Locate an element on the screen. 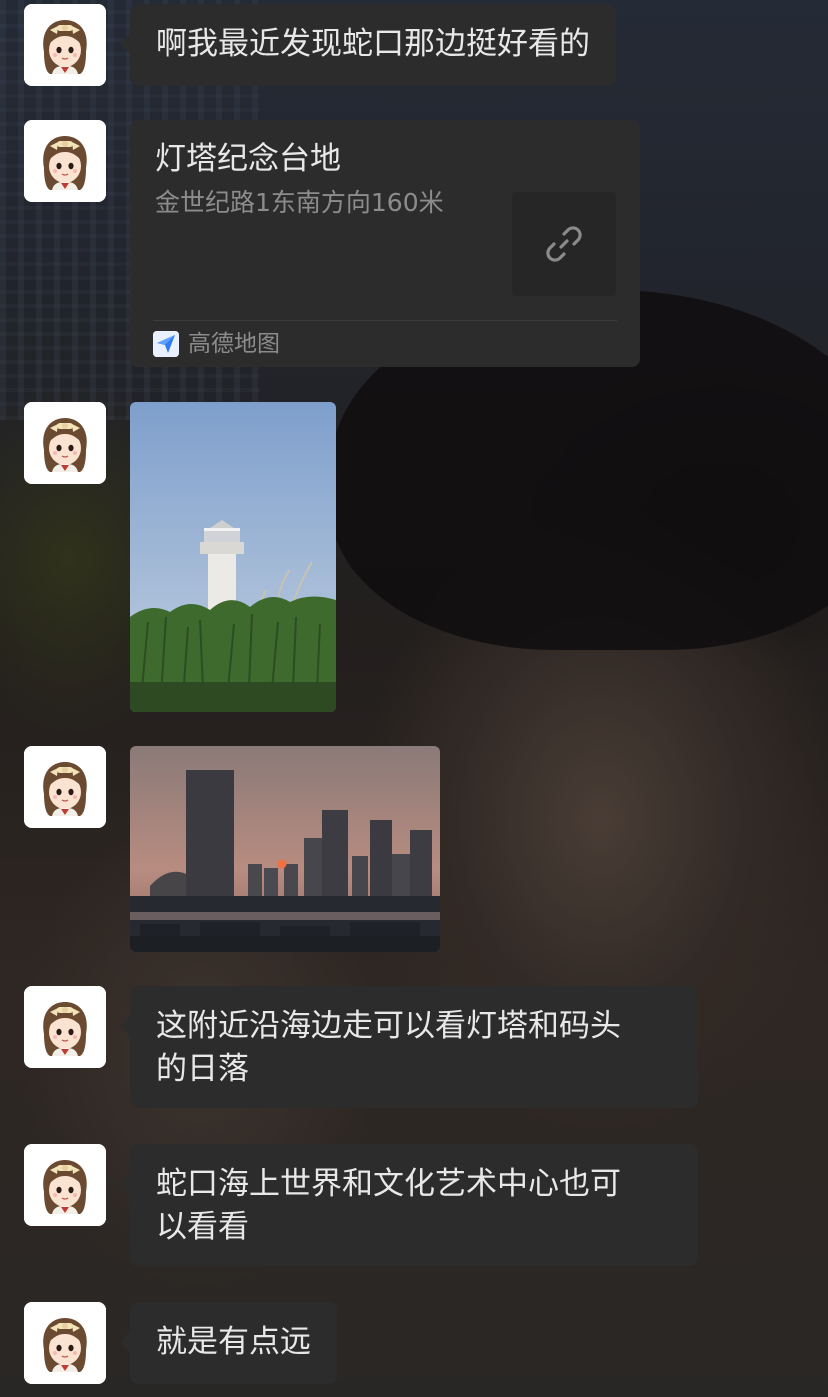 The image size is (828, 1397). link-icon is located at coordinates (564, 244).